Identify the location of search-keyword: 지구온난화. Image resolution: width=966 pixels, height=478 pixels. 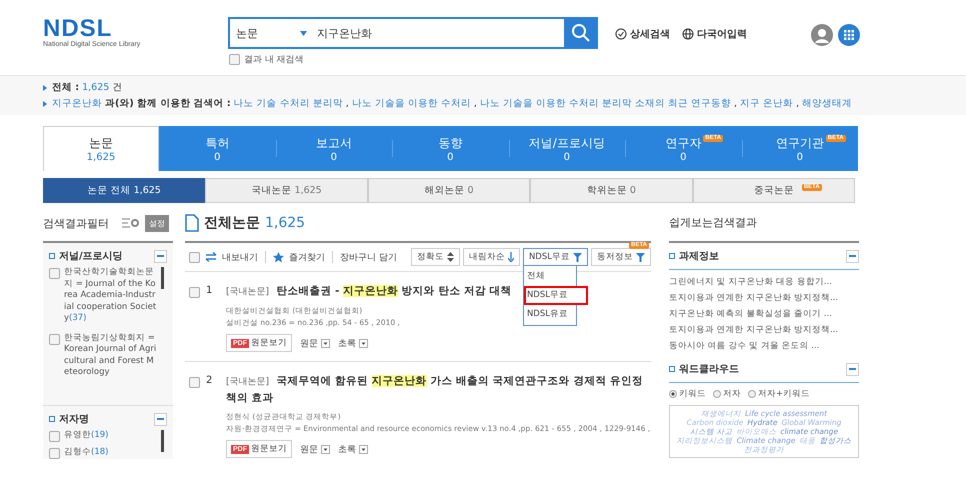
(77, 103).